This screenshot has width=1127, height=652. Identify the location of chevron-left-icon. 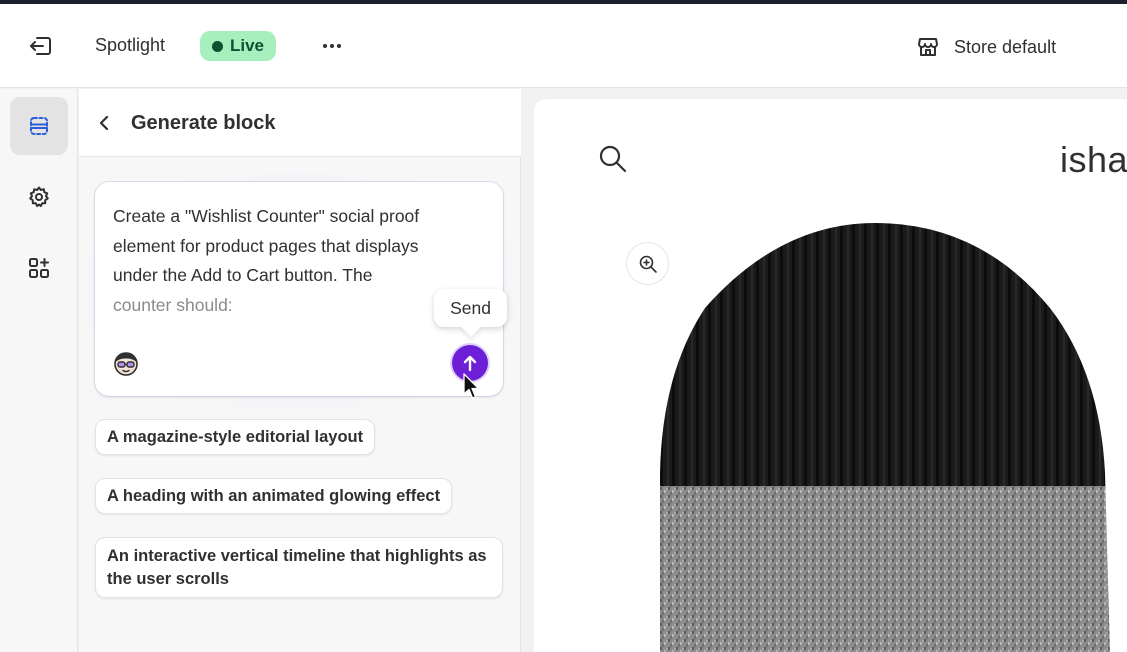
(104, 123).